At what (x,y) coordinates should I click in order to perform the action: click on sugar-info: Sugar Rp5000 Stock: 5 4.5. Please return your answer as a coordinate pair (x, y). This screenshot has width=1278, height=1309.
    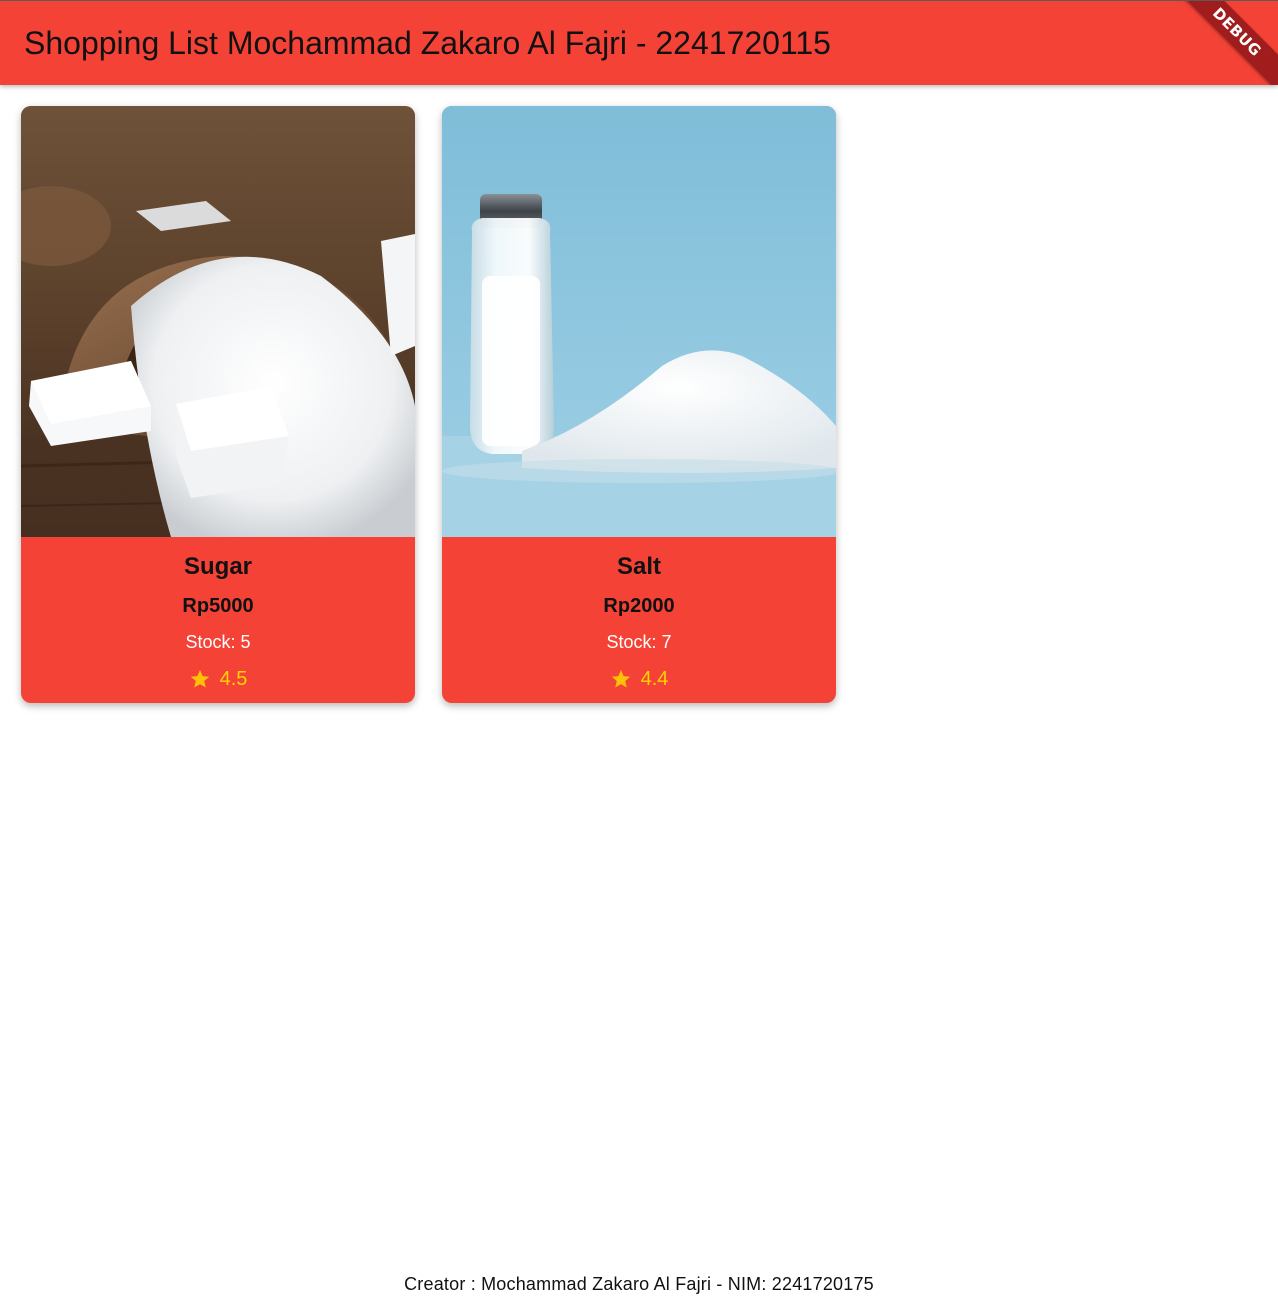
    Looking at the image, I should click on (218, 620).